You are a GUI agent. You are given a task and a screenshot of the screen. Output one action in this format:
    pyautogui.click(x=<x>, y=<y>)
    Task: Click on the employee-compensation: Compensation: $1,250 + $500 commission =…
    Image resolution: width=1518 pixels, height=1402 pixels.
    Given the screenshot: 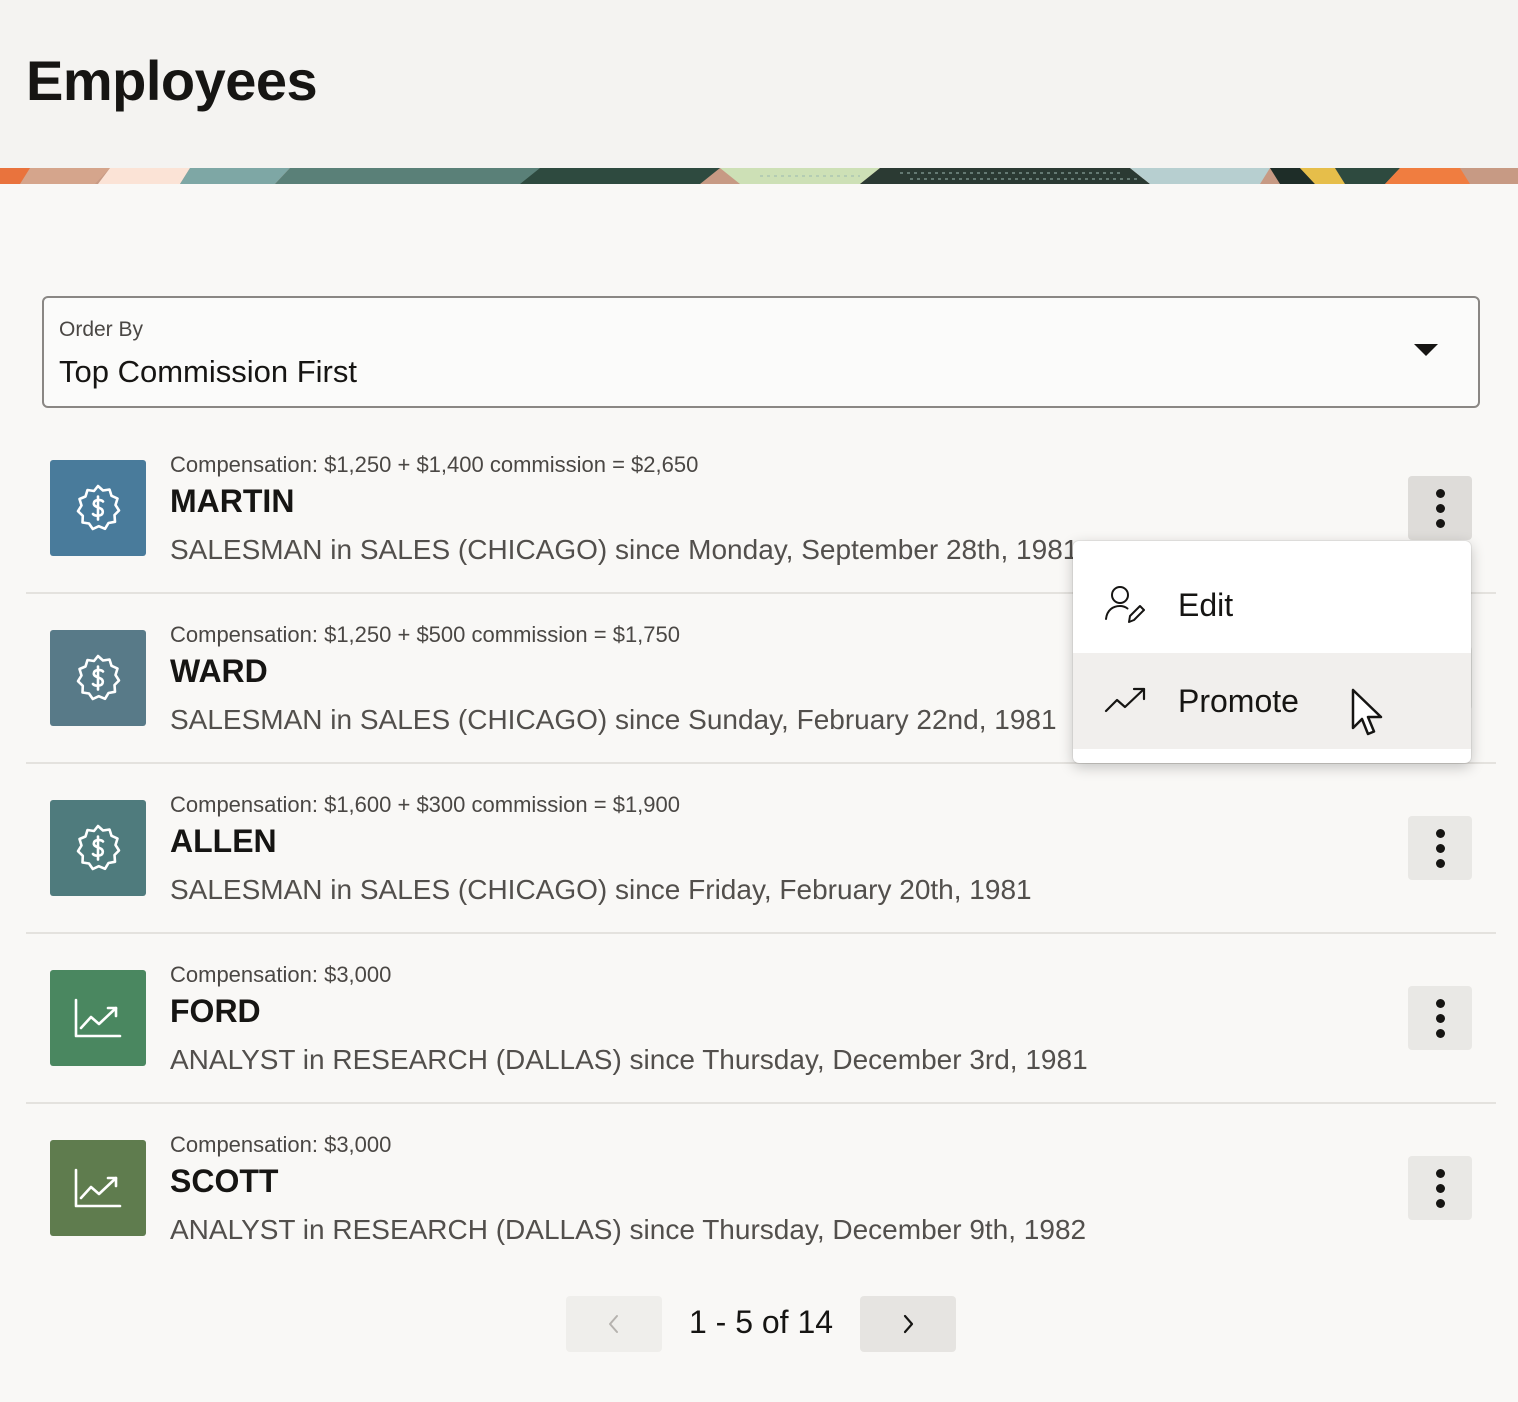 What is the action you would take?
    pyautogui.click(x=425, y=634)
    